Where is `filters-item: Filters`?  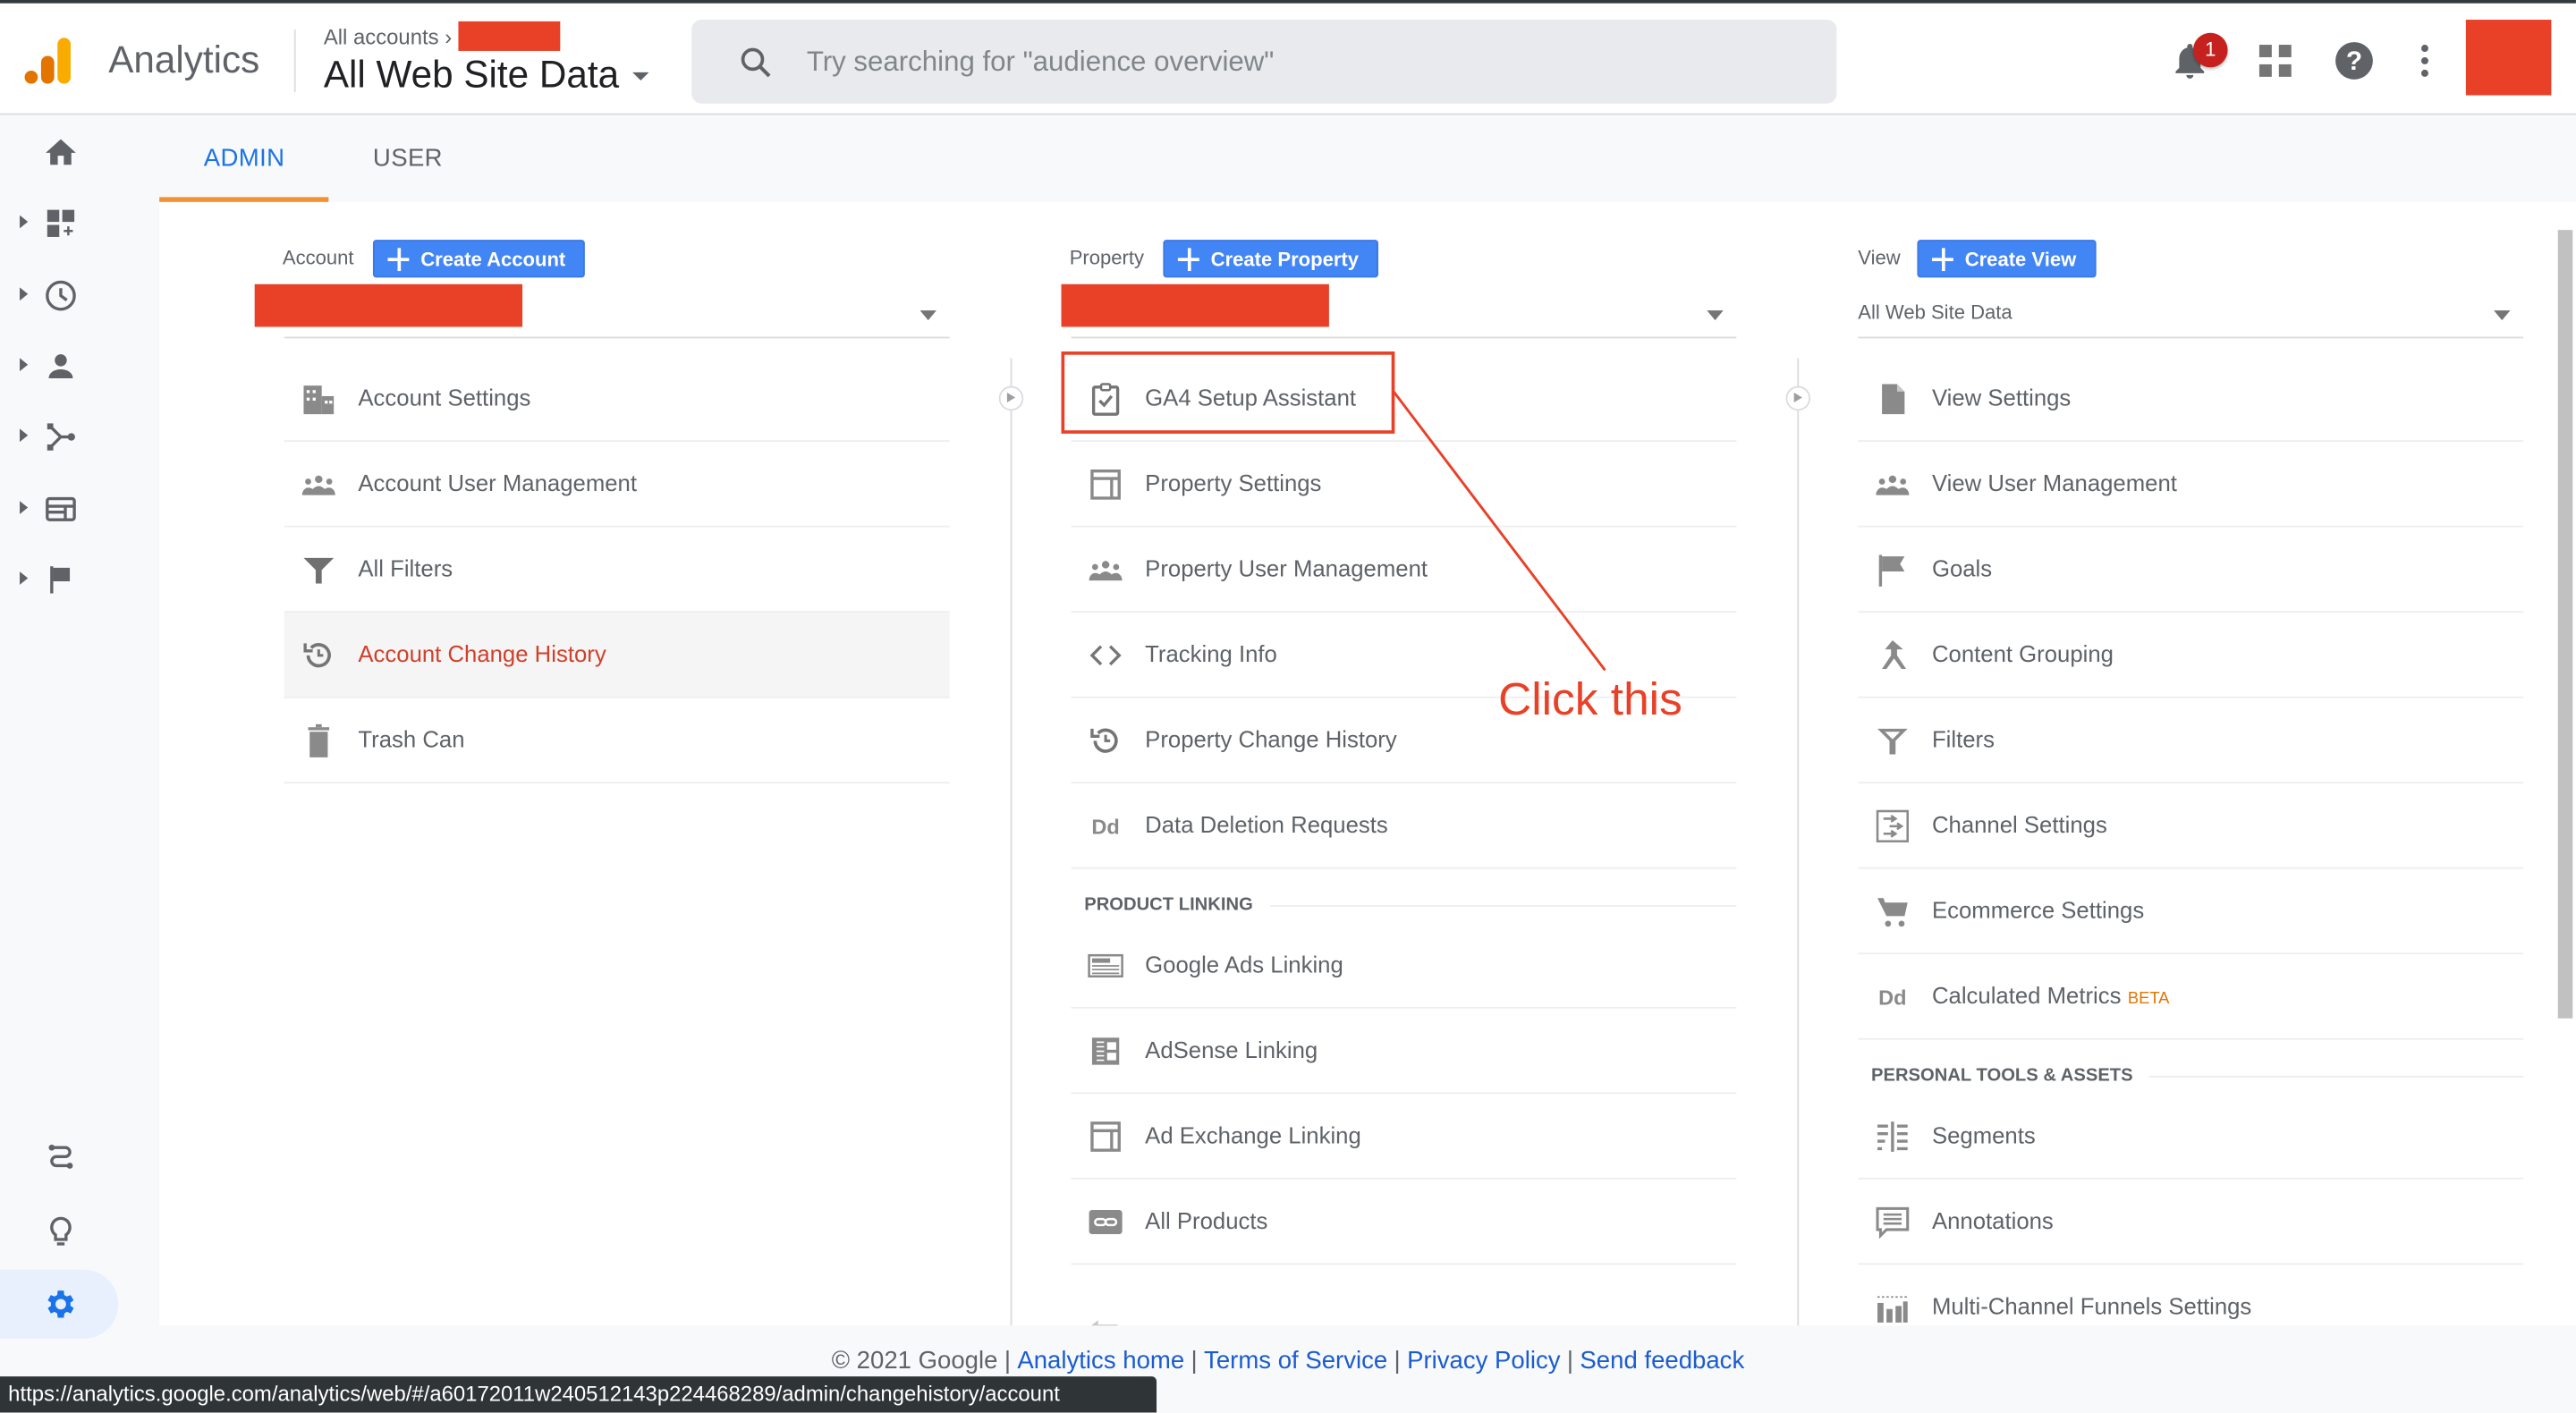
filters-item: Filters is located at coordinates (2191, 741).